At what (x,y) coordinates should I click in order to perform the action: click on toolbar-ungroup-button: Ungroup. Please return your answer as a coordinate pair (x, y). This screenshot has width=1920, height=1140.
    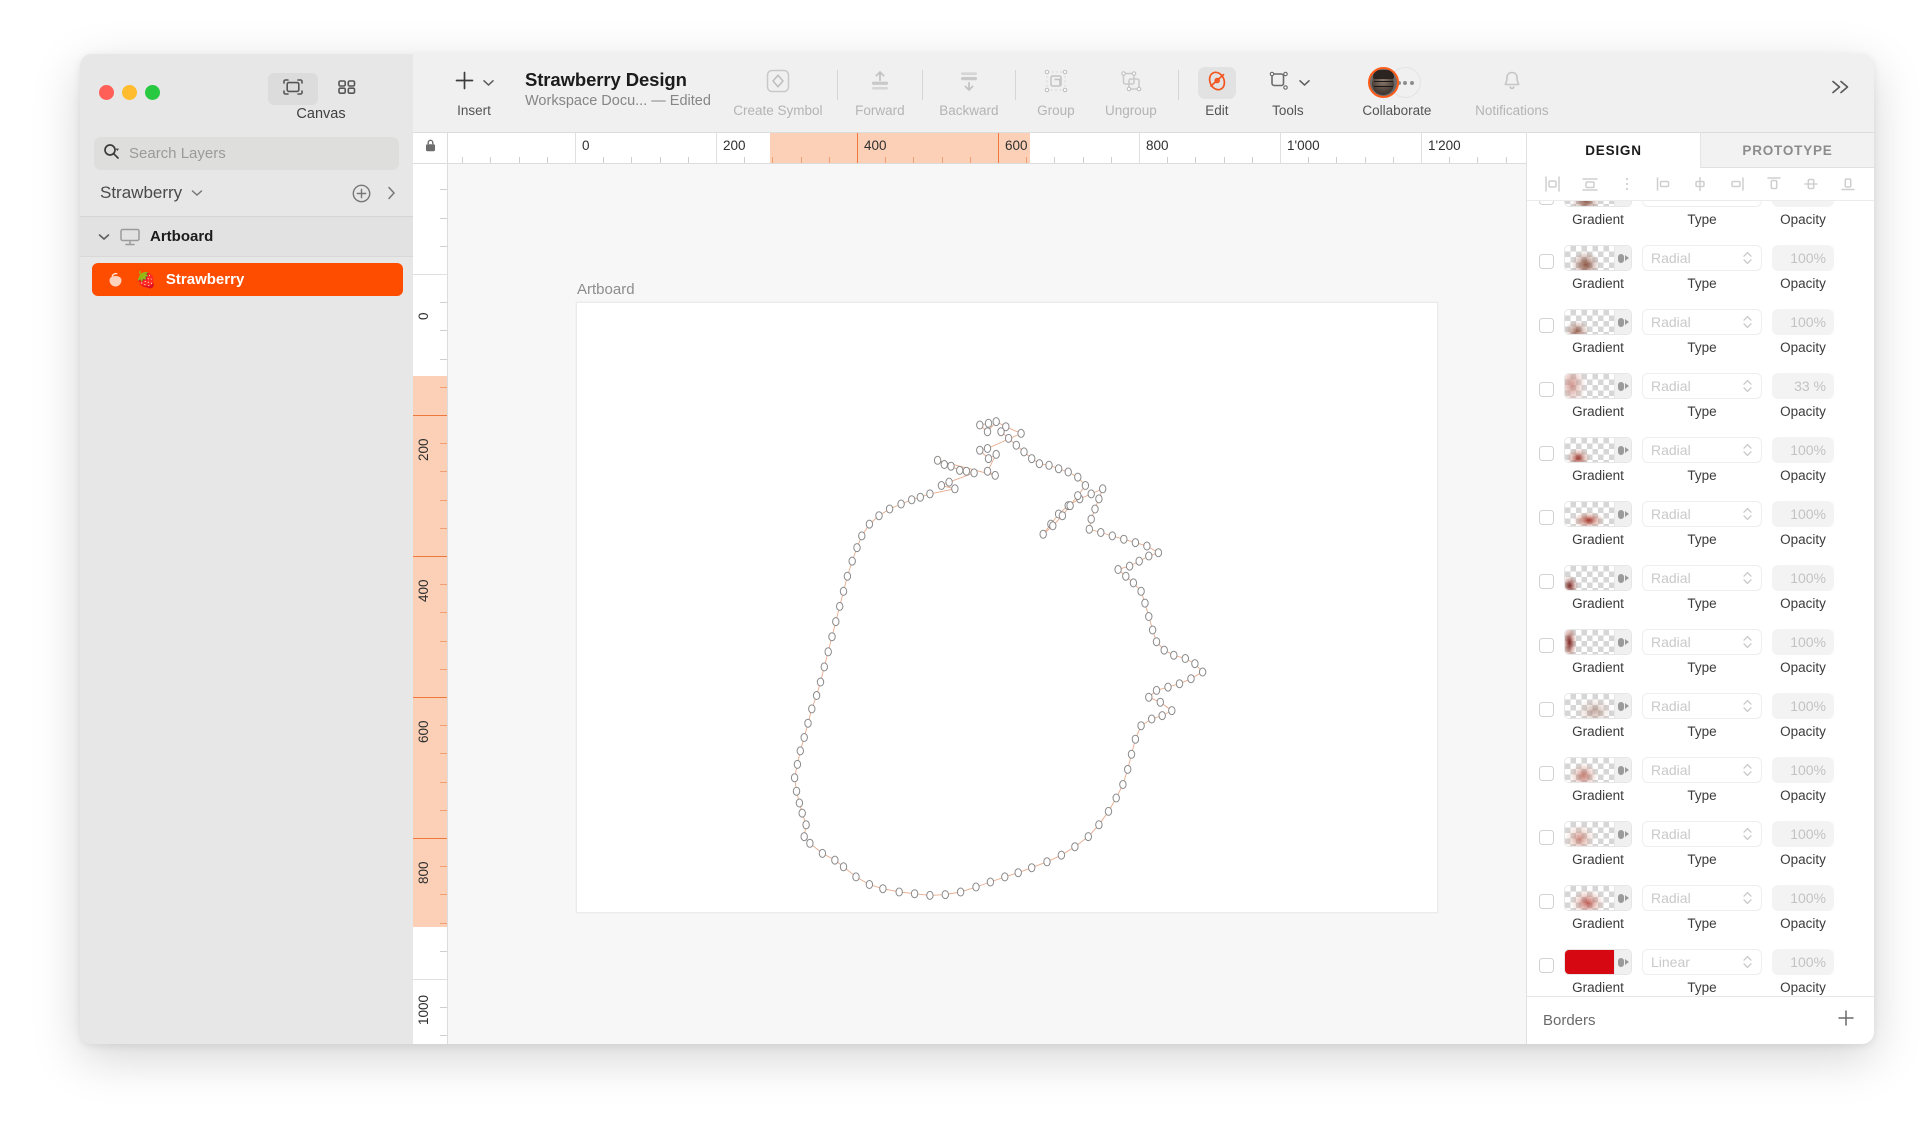
    Looking at the image, I should click on (1131, 93).